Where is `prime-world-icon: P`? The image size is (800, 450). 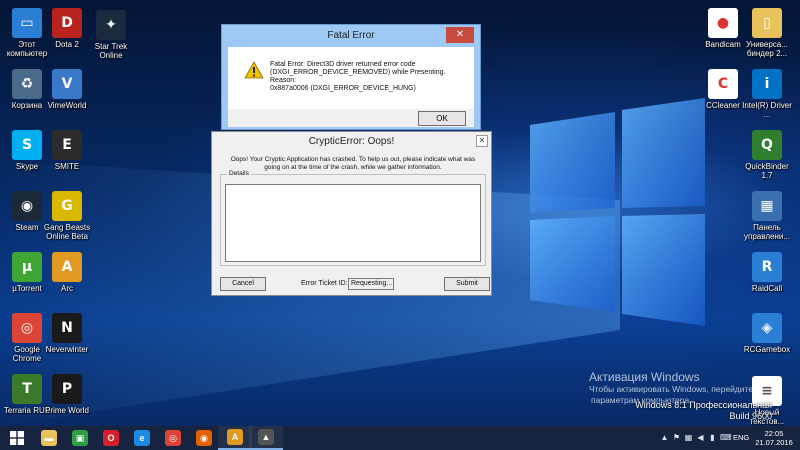 prime-world-icon: P is located at coordinates (67, 389).